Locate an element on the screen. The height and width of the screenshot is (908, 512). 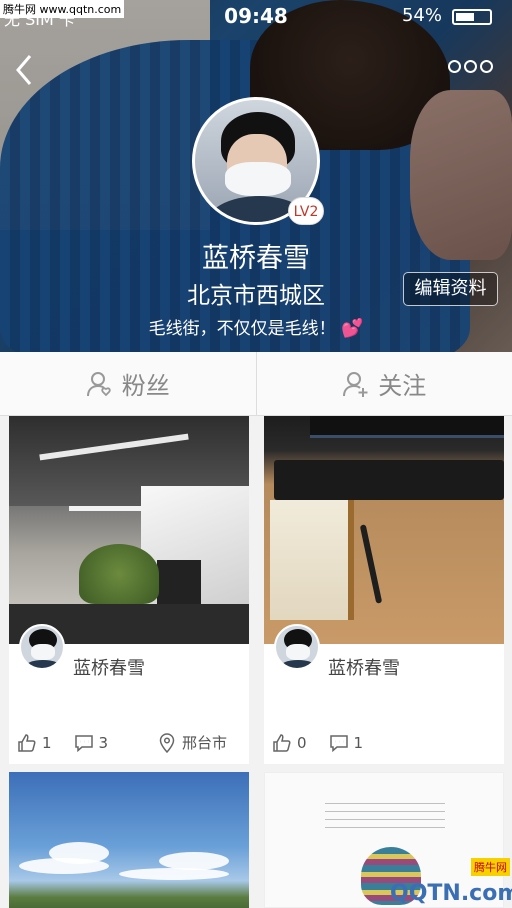
chevron-left-icon is located at coordinates (24, 70).